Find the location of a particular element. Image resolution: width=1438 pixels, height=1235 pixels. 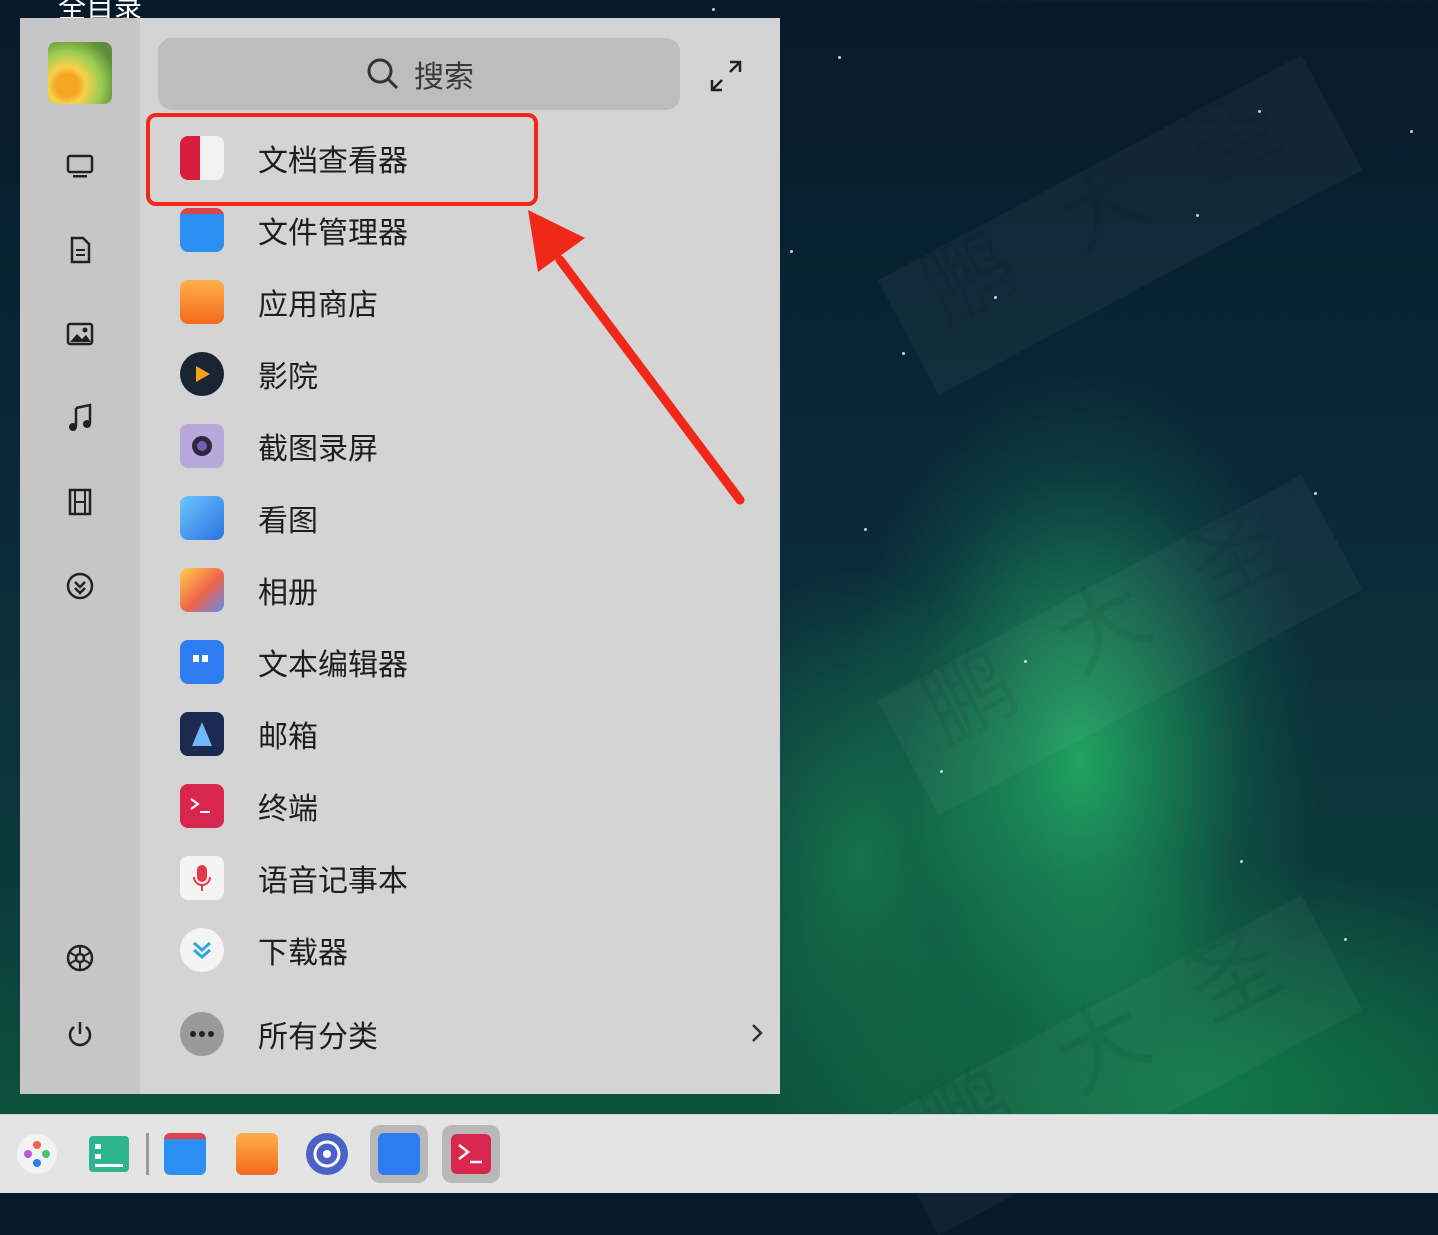

video-icon is located at coordinates (80, 502).